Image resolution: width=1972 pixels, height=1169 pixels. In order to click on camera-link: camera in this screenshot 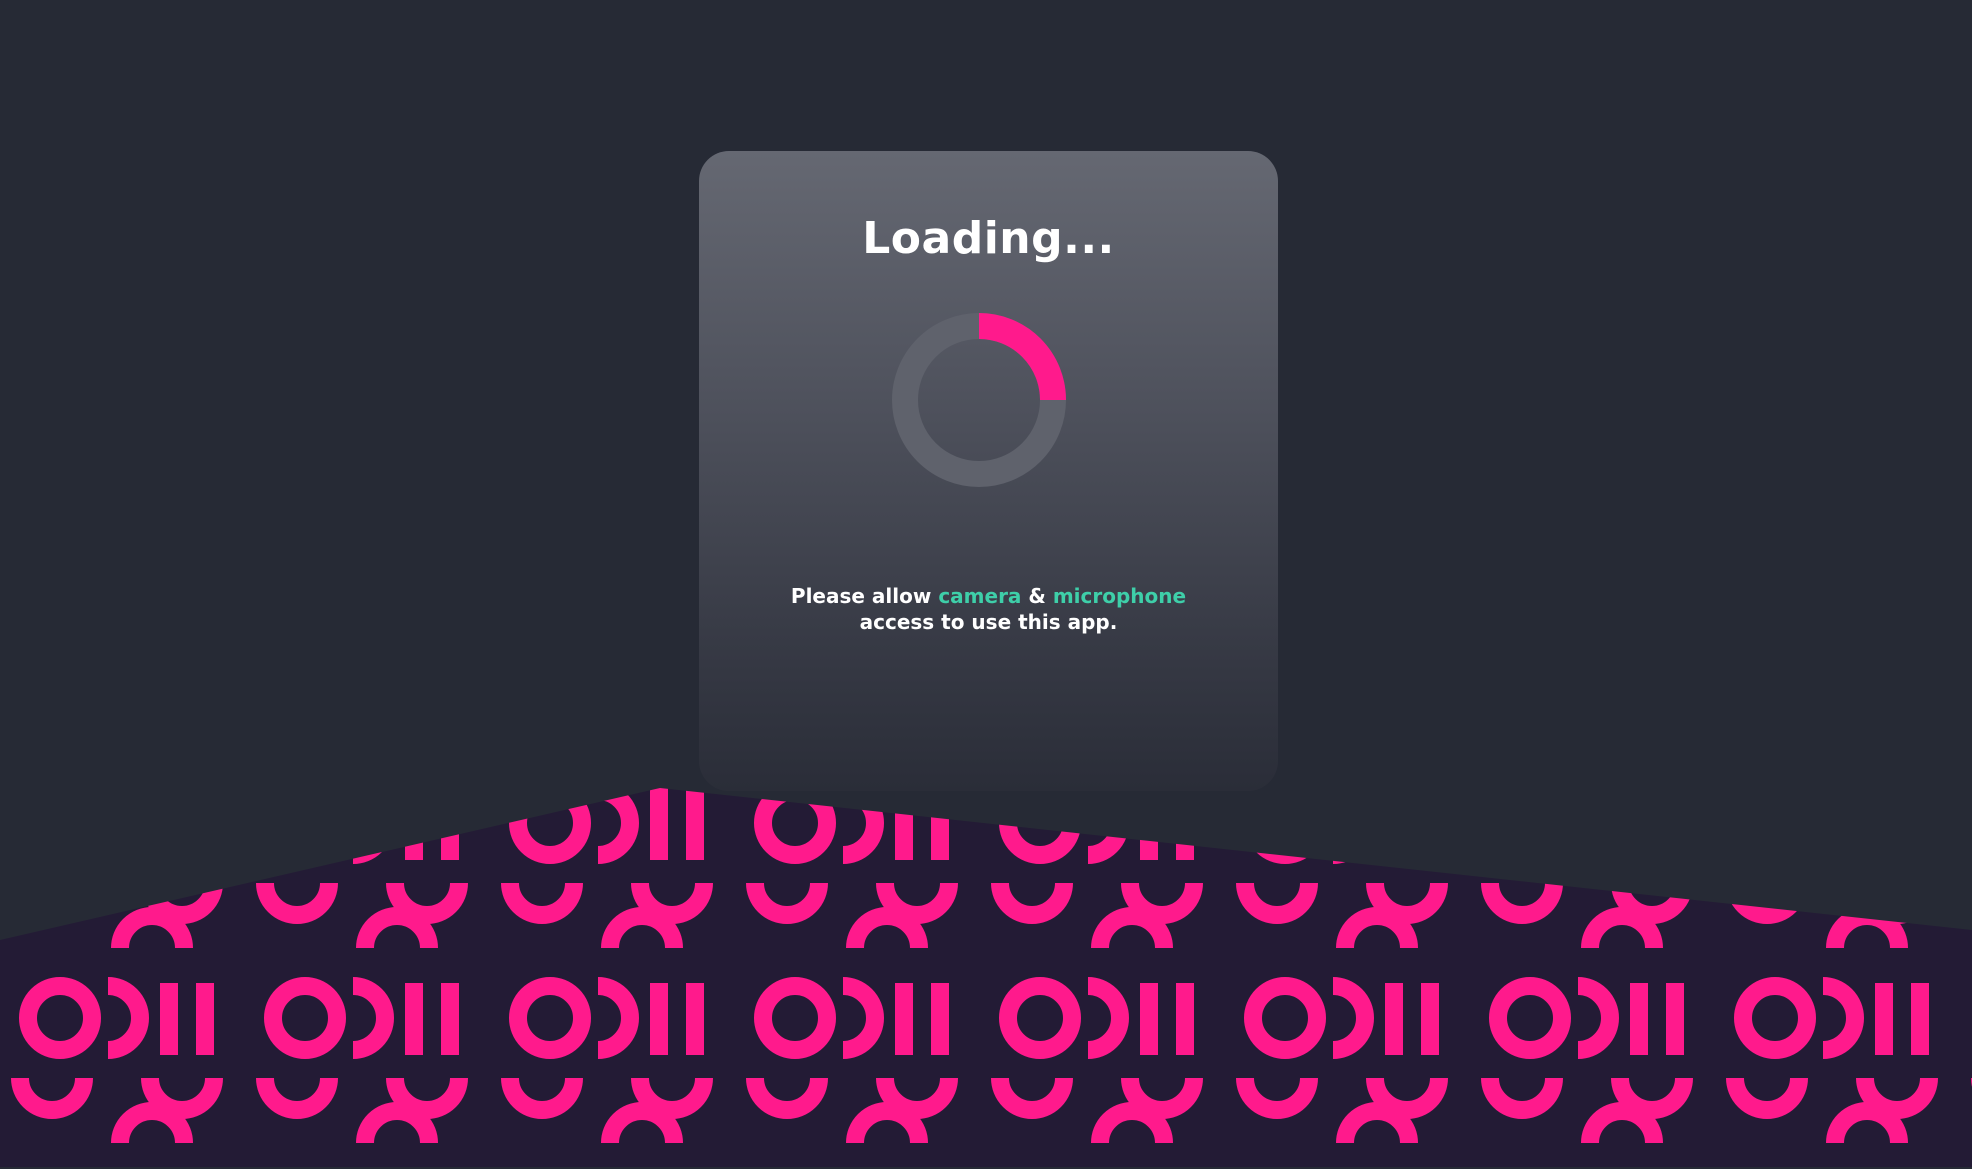, I will do `click(979, 596)`.